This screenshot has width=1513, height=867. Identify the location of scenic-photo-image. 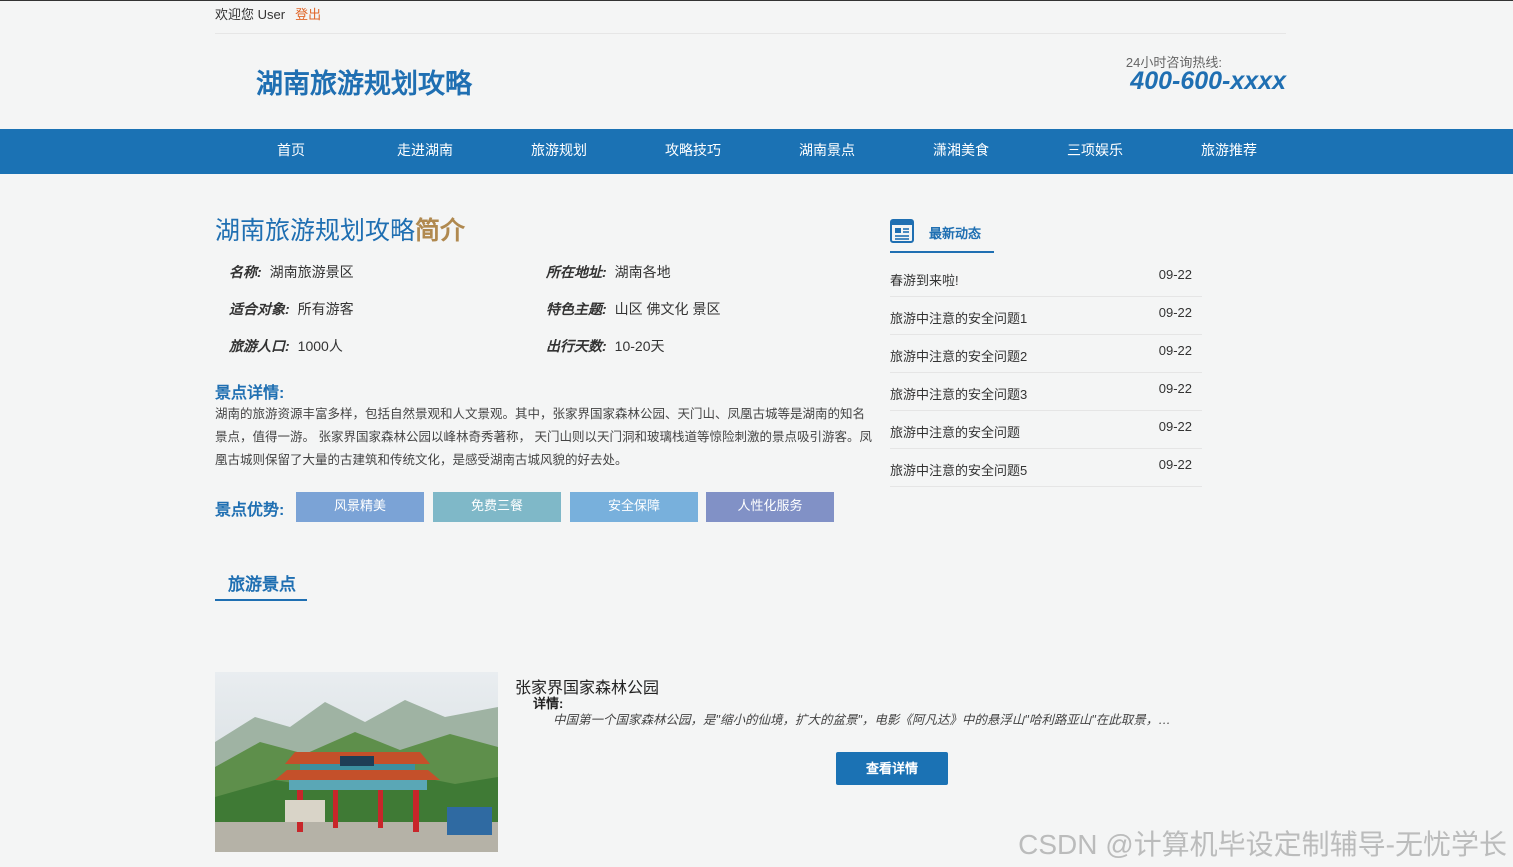
(356, 762).